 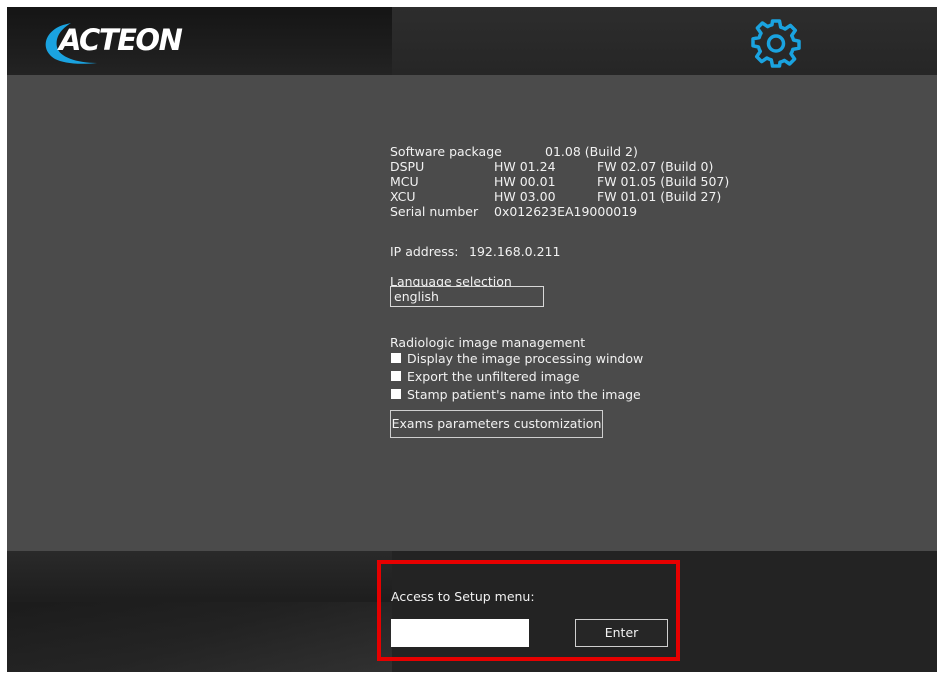 I want to click on option-stamp-patient-name: Stamp patient's name into the image, so click(x=516, y=394).